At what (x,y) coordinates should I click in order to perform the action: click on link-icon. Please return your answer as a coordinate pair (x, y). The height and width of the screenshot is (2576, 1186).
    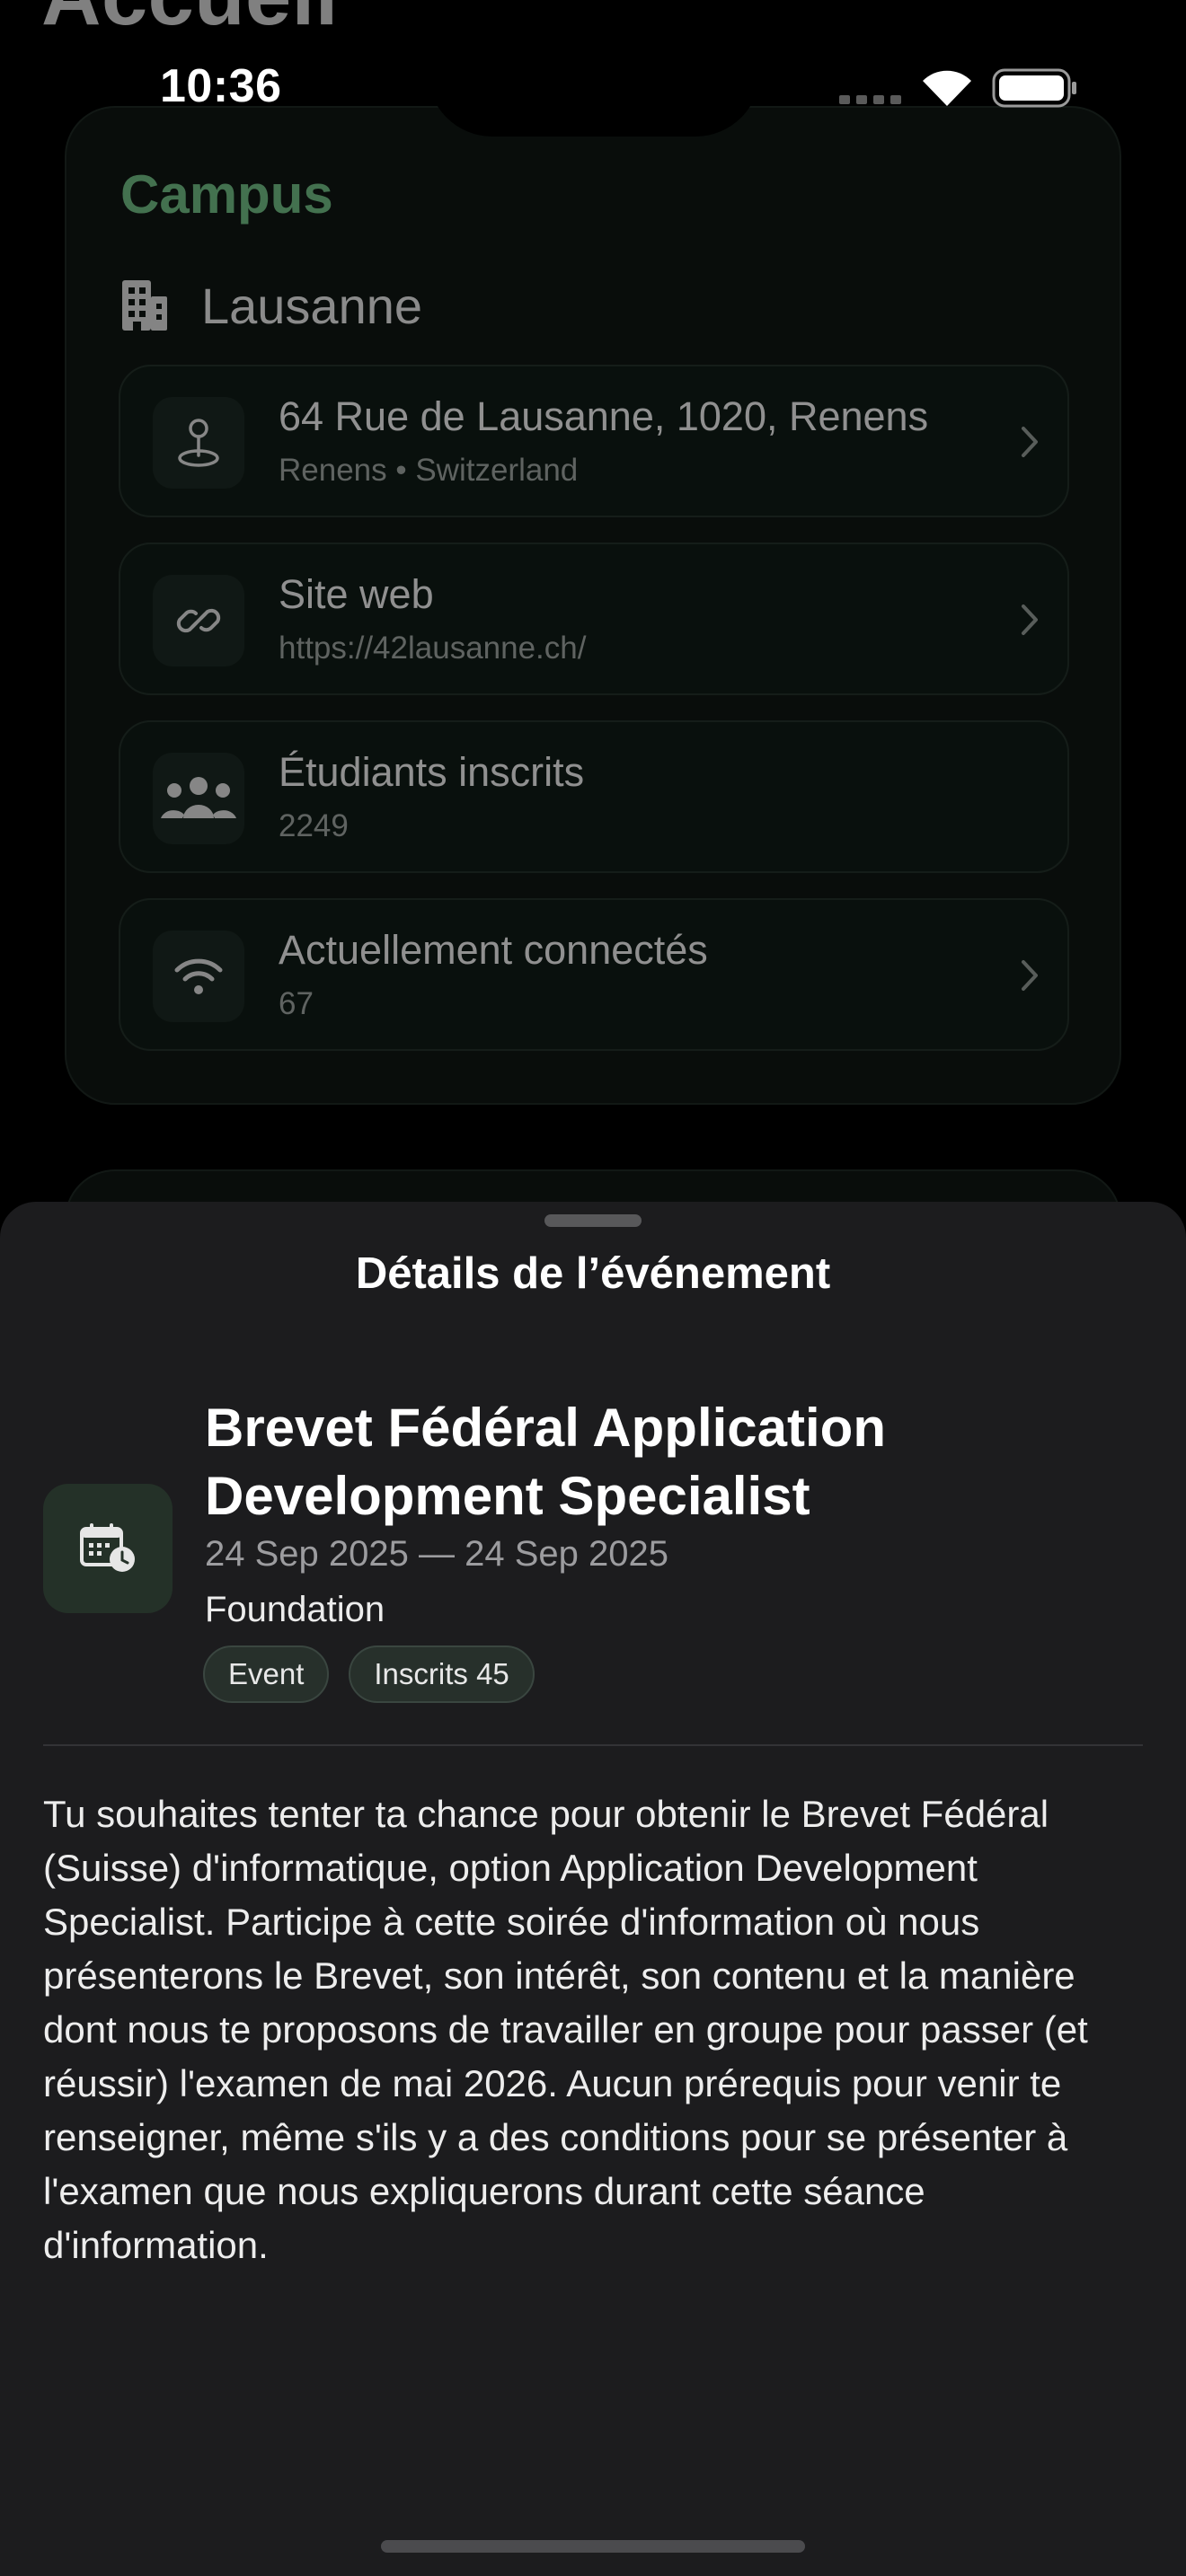
    Looking at the image, I should click on (198, 620).